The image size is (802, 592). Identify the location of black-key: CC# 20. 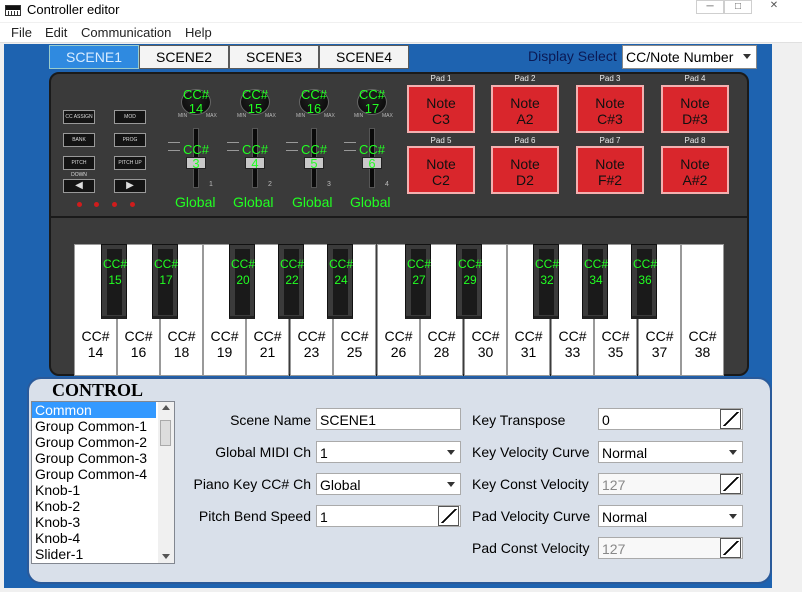
(242, 281).